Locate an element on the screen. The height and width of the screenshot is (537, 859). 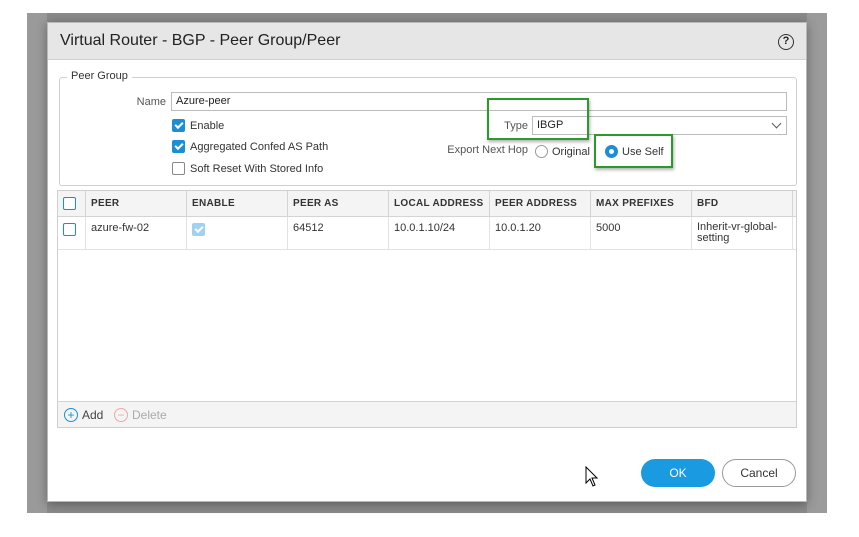
soft-reset-checkbox: Soft Reset With Stored Info is located at coordinates (247, 168).